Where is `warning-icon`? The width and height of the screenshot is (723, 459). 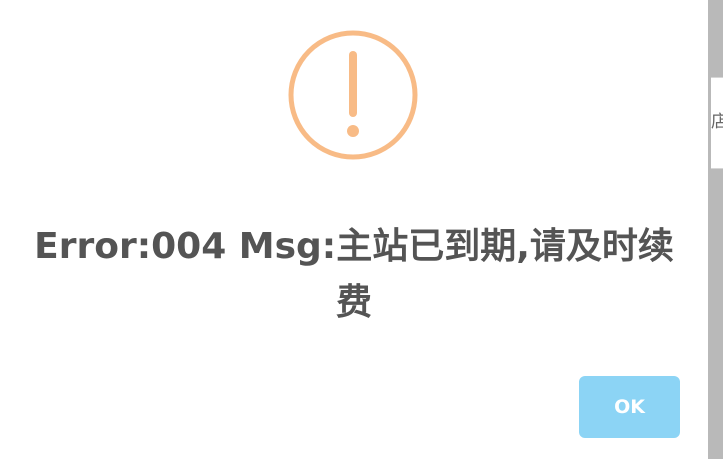 warning-icon is located at coordinates (353, 95).